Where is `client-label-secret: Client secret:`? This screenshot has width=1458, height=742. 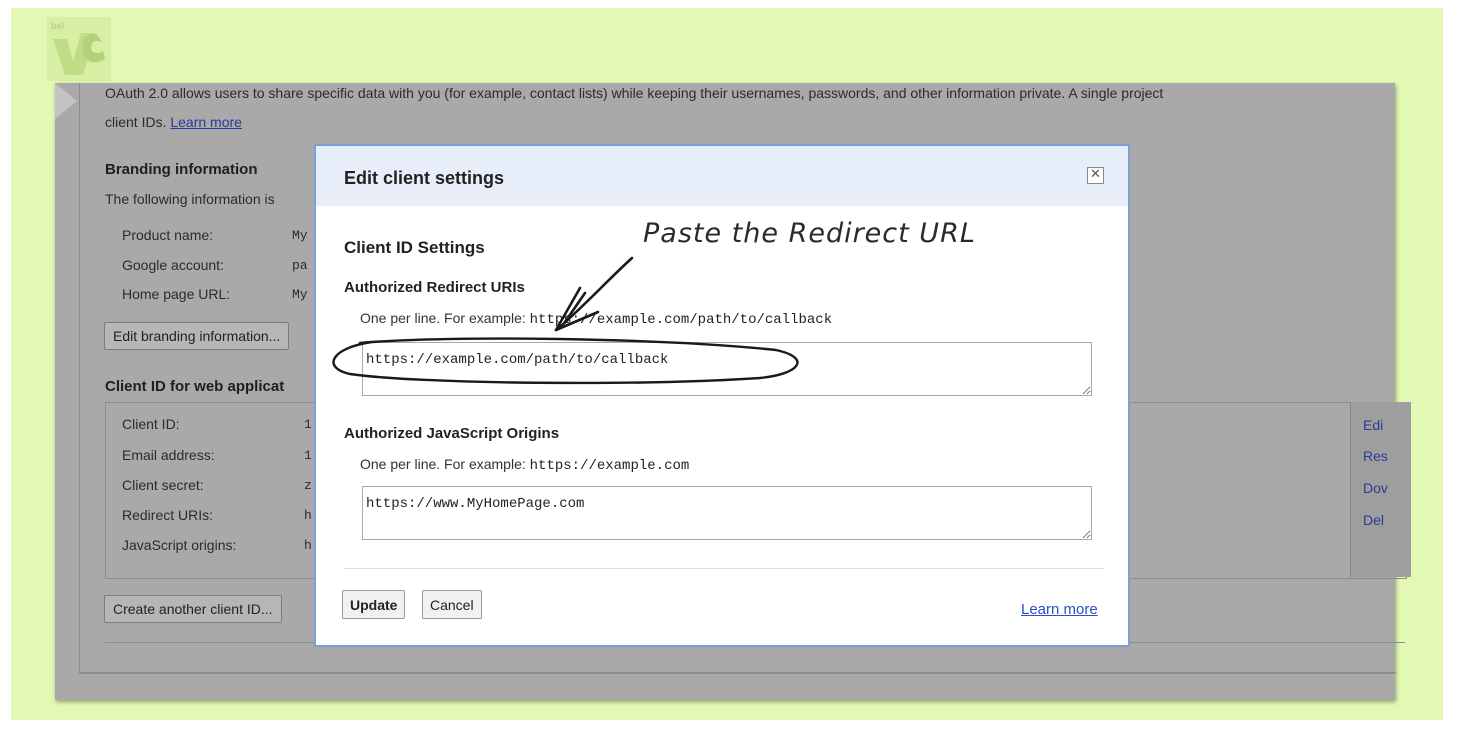
client-label-secret: Client secret: is located at coordinates (163, 485).